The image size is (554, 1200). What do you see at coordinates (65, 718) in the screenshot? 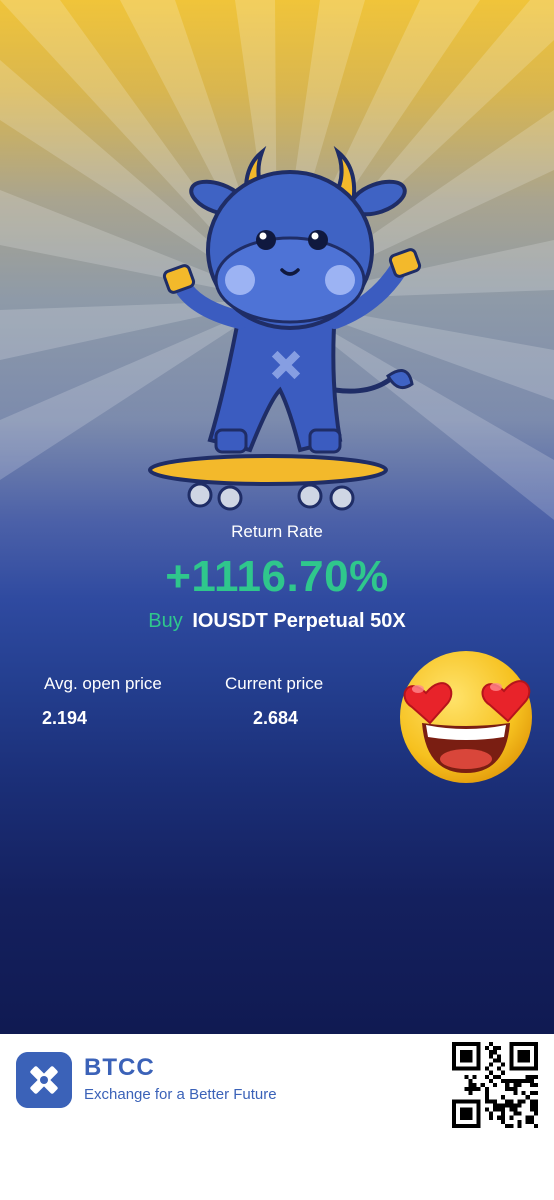
I see `avg-open-price-value: 2.194` at bounding box center [65, 718].